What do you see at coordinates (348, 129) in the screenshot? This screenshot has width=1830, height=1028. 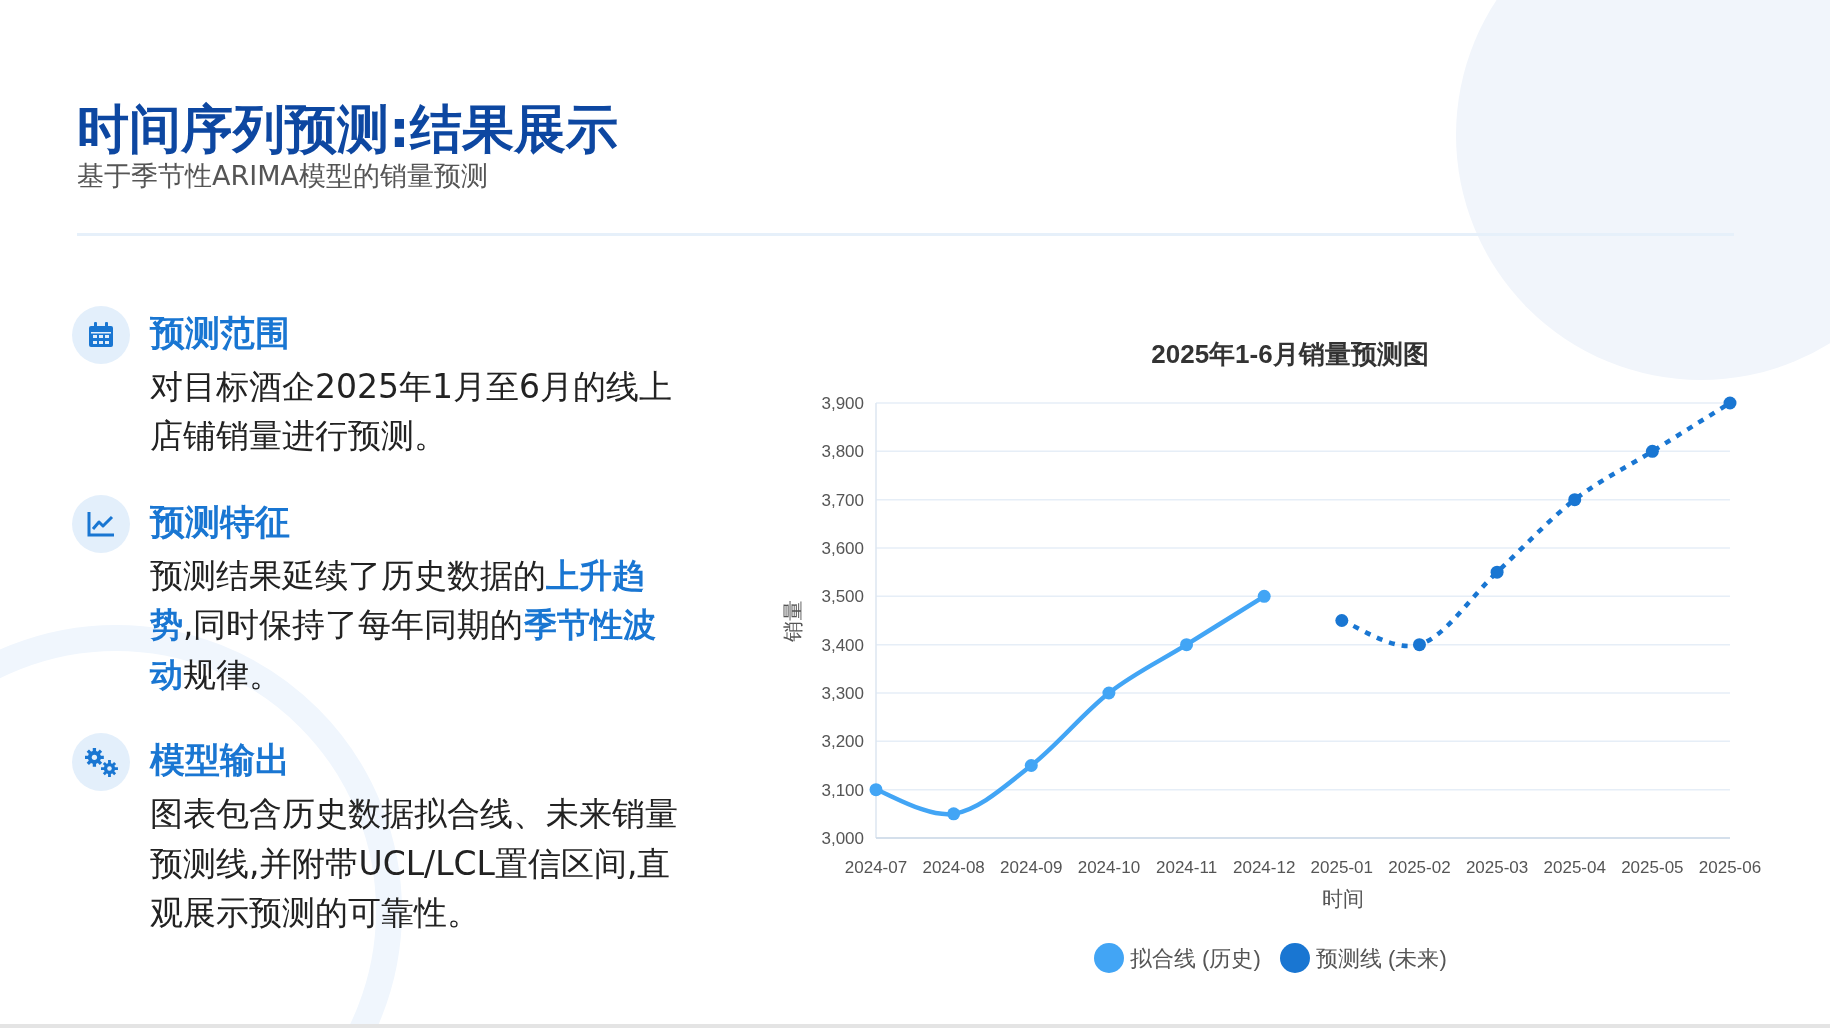 I see `slide-title: 时间序列预测:结果展示` at bounding box center [348, 129].